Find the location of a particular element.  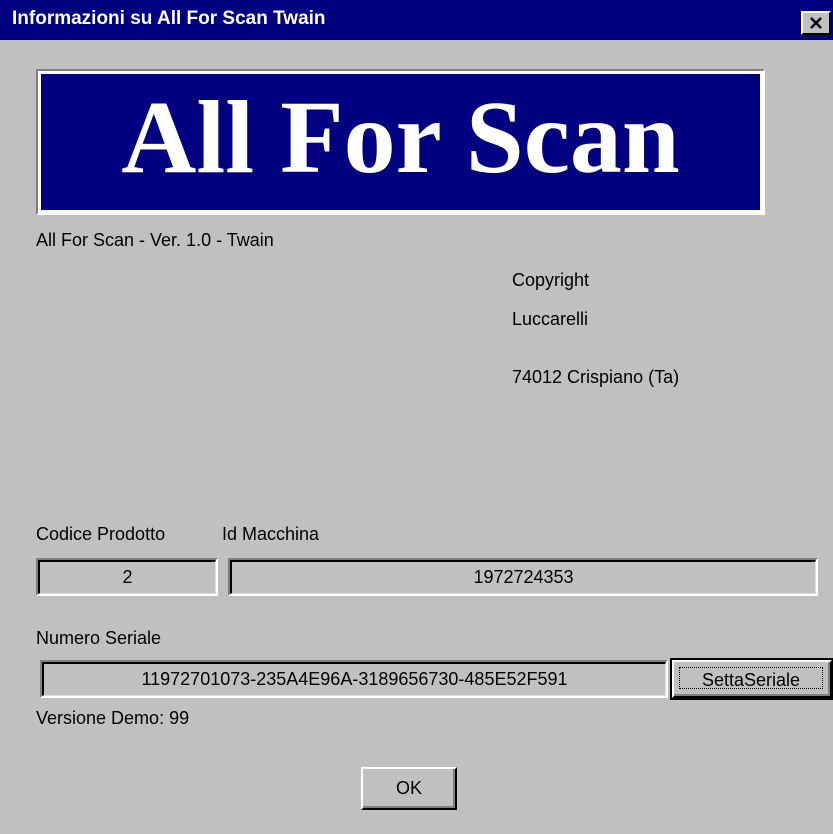

copyright-line: Copyright is located at coordinates (551, 280).